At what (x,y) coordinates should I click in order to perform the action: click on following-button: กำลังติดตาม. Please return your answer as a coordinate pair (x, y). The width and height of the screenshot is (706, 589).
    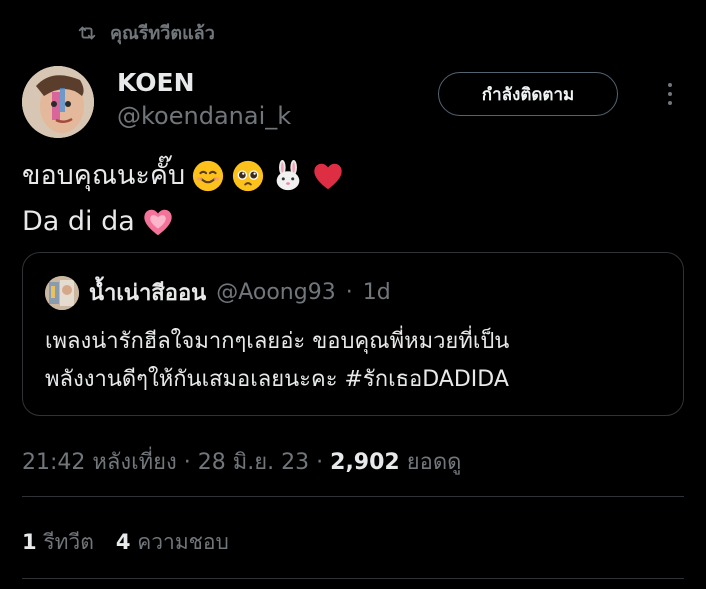
    Looking at the image, I should click on (528, 94).